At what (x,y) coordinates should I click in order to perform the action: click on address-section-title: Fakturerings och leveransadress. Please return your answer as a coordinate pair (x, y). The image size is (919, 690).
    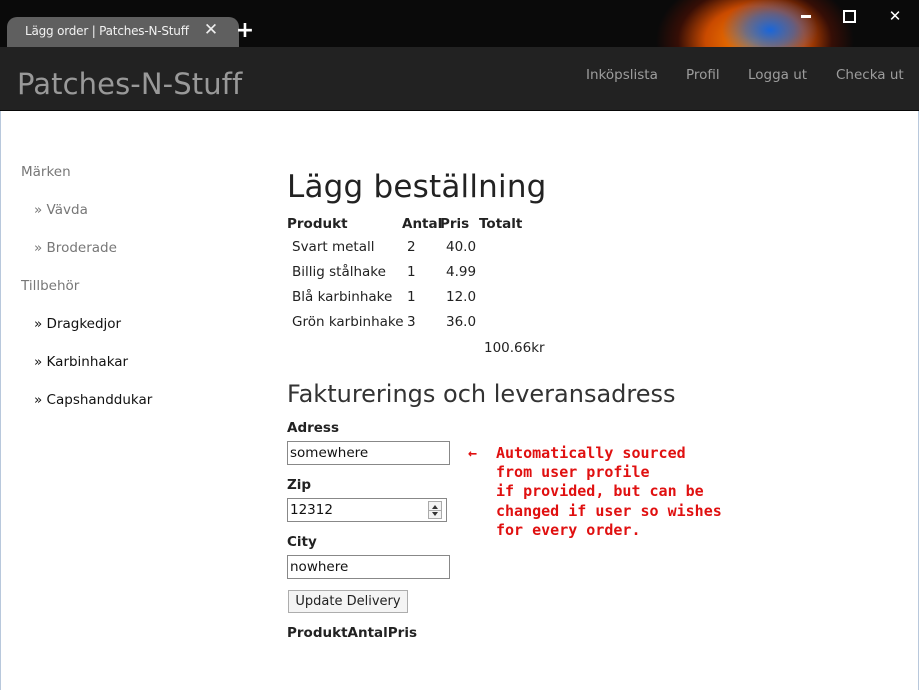
    Looking at the image, I should click on (481, 394).